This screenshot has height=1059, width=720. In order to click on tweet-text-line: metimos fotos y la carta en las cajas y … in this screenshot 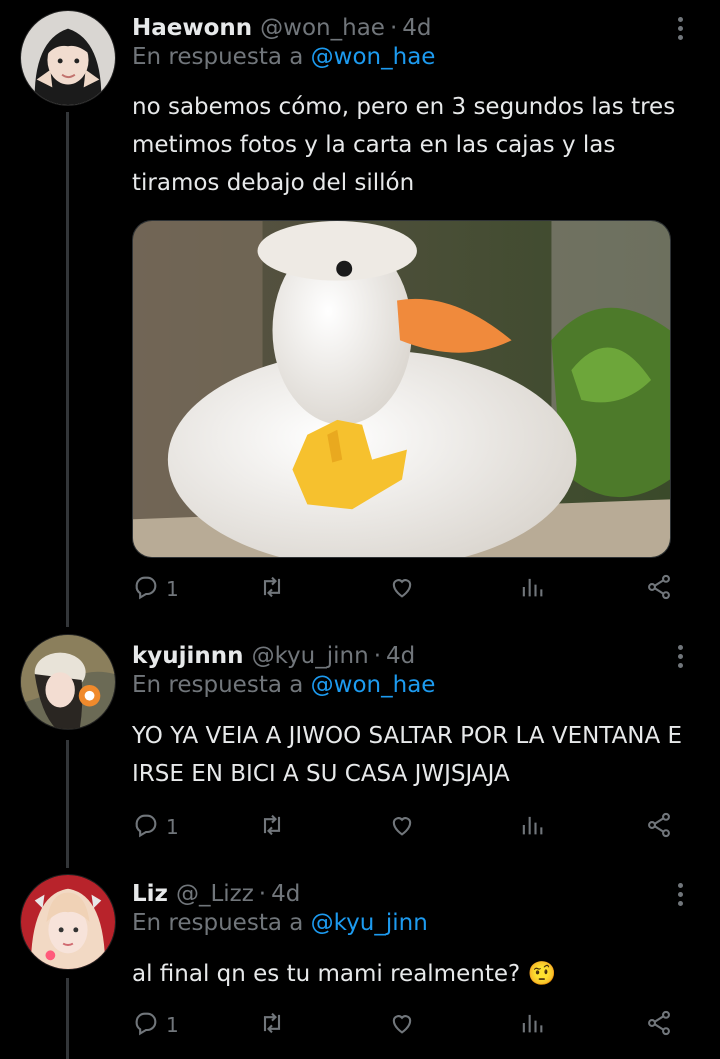, I will do `click(374, 145)`.